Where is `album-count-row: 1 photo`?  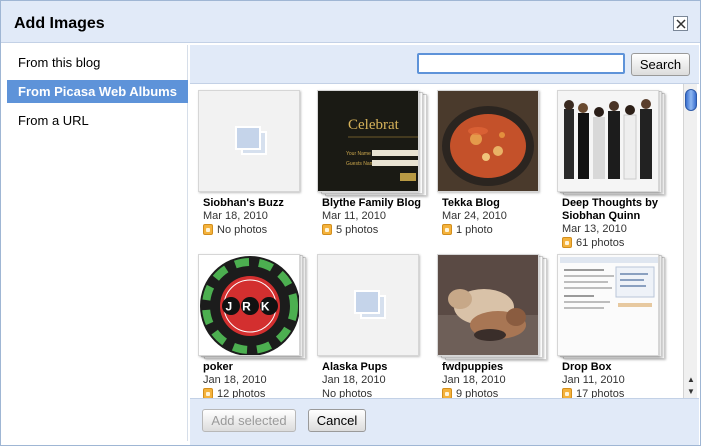
album-count-row: 1 photo is located at coordinates (467, 230).